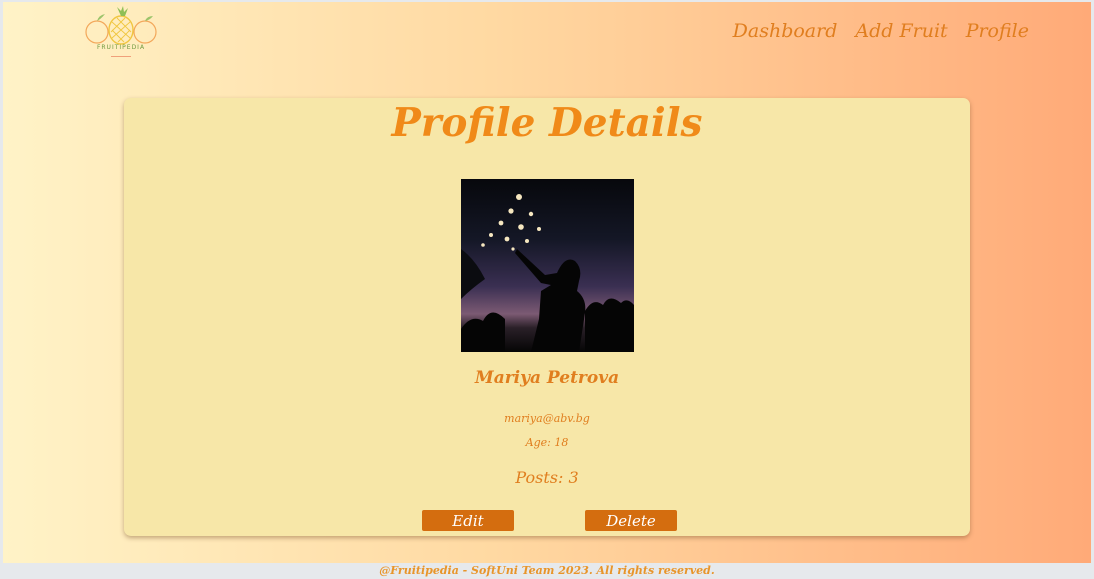 The height and width of the screenshot is (579, 1094). I want to click on logo-underline, so click(121, 56).